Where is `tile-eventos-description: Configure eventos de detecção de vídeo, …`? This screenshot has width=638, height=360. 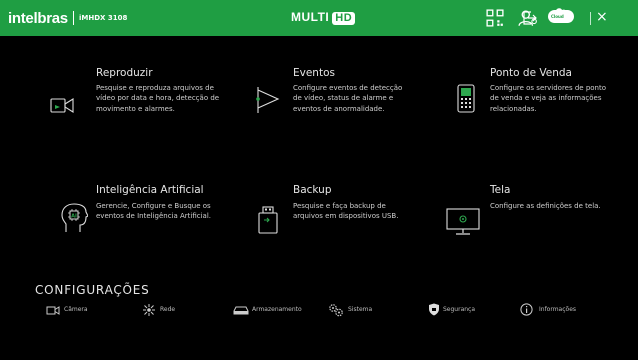 tile-eventos-description: Configure eventos de detecção de vídeo, … is located at coordinates (348, 98).